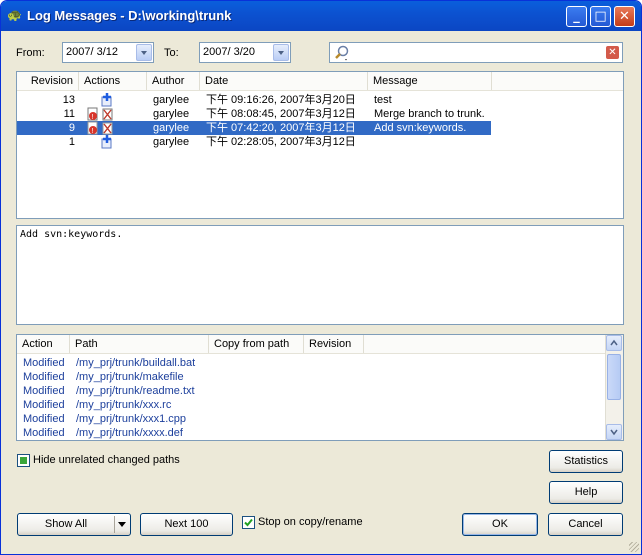 The width and height of the screenshot is (642, 555). I want to click on close-button: ✕, so click(624, 16).